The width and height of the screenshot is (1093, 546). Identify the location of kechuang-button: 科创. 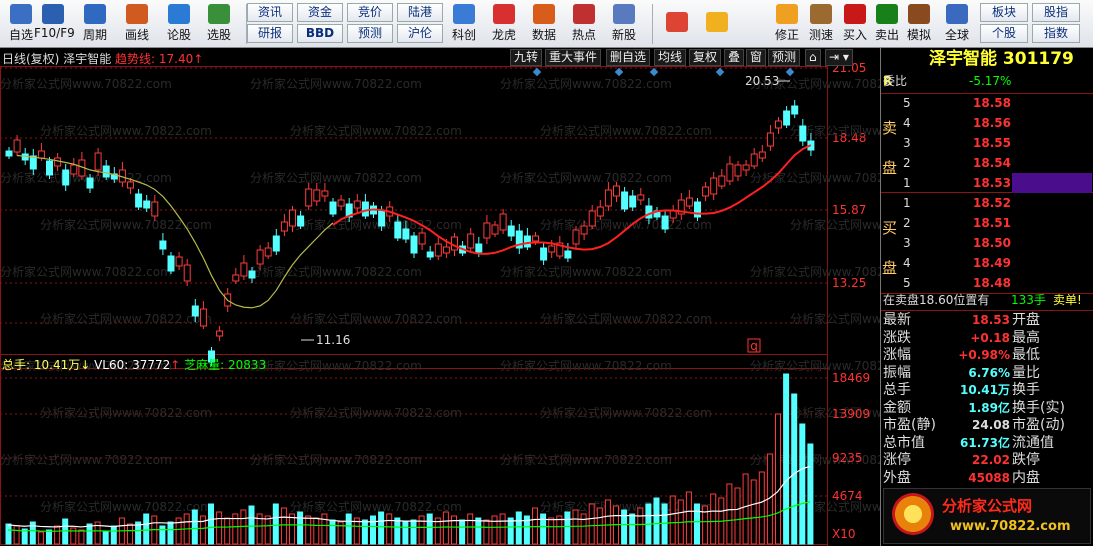
(464, 24).